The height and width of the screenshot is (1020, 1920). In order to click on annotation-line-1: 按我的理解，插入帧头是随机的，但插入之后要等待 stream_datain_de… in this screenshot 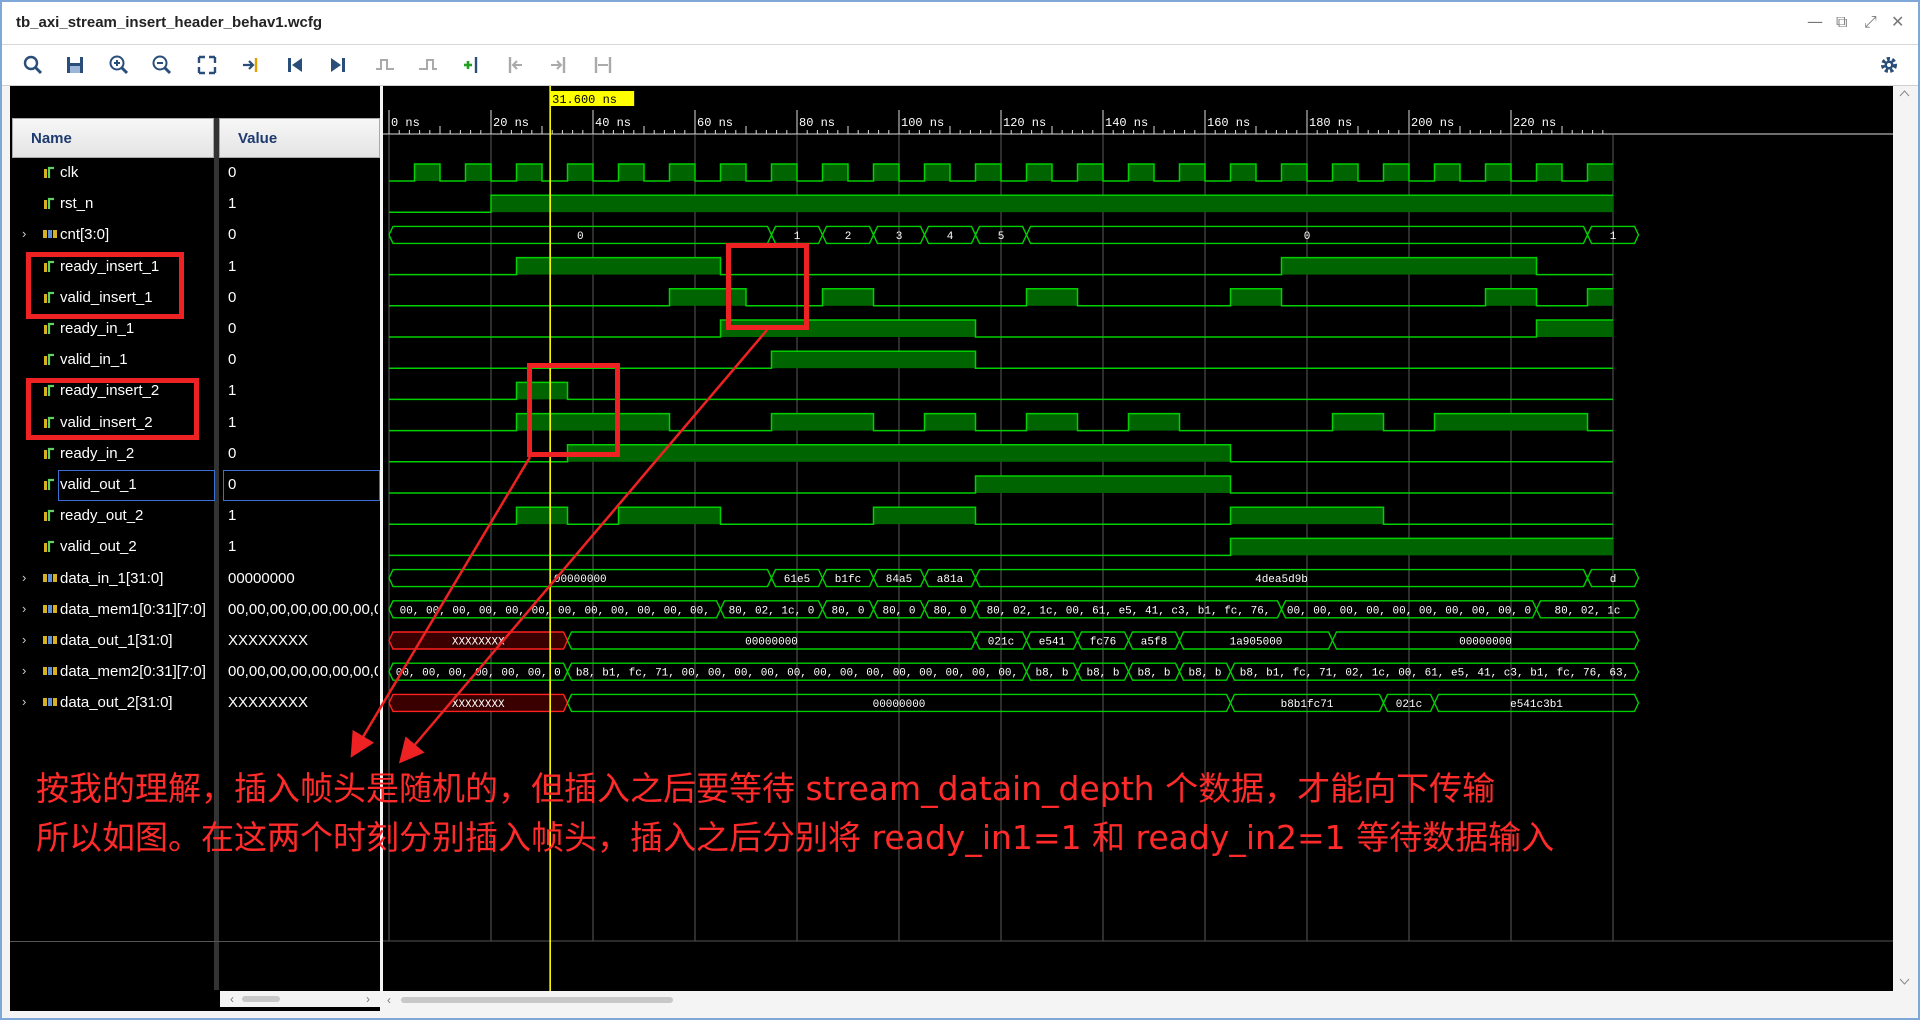, I will do `click(766, 788)`.